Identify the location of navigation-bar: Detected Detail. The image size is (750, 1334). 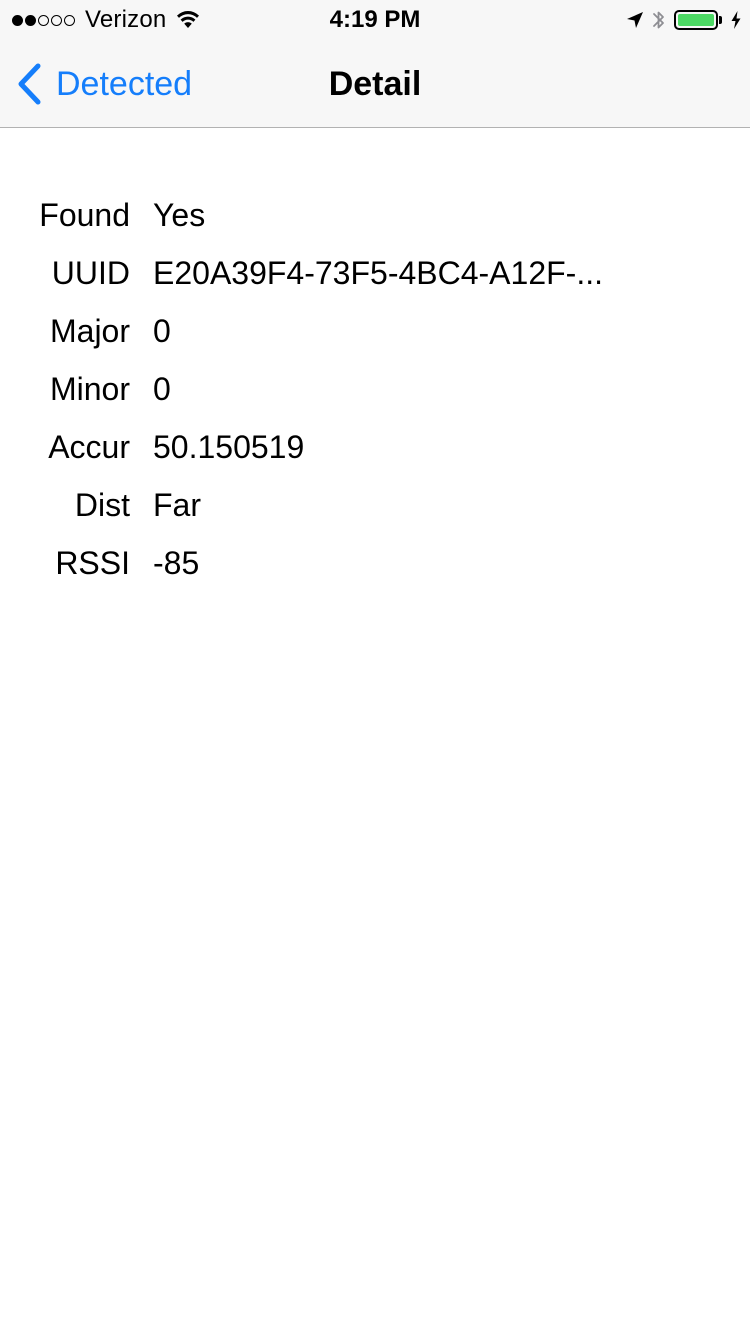
(375, 84).